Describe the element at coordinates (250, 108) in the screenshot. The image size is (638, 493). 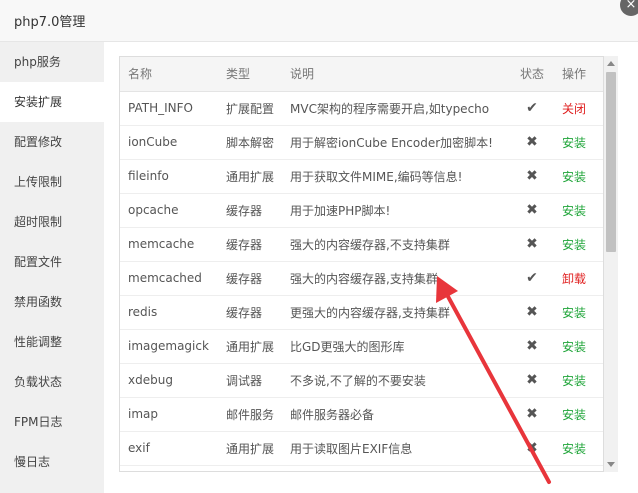
I see `ext-type: 扩展配置` at that location.